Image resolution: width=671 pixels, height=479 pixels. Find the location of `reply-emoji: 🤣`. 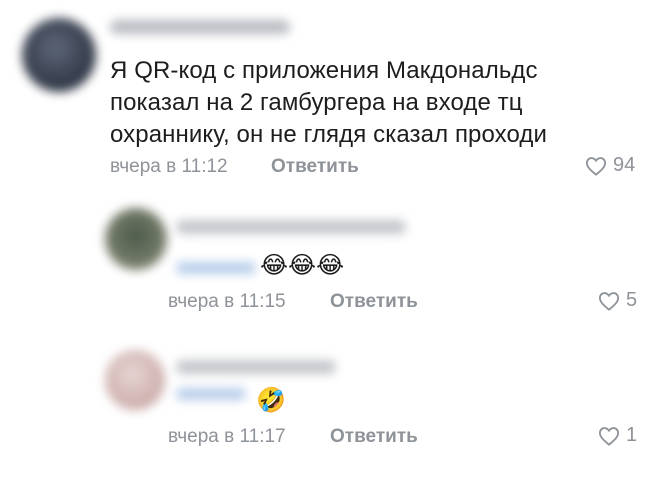

reply-emoji: 🤣 is located at coordinates (271, 400).